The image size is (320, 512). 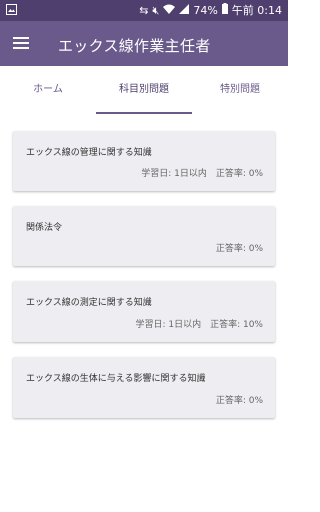 What do you see at coordinates (169, 11) in the screenshot?
I see `wifi-icon` at bounding box center [169, 11].